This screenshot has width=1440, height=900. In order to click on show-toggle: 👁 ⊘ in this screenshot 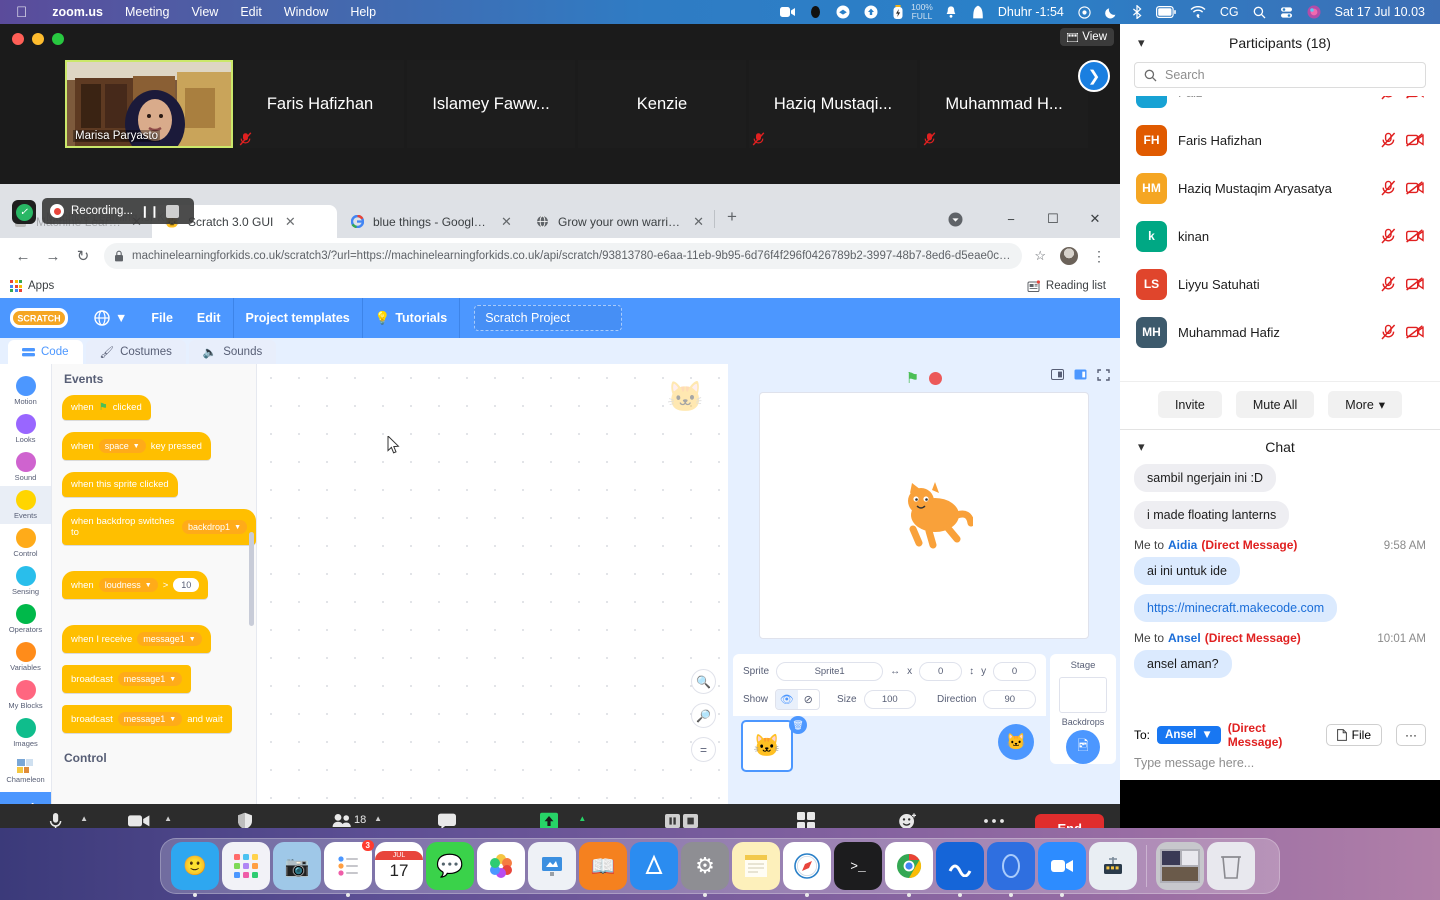, I will do `click(798, 699)`.